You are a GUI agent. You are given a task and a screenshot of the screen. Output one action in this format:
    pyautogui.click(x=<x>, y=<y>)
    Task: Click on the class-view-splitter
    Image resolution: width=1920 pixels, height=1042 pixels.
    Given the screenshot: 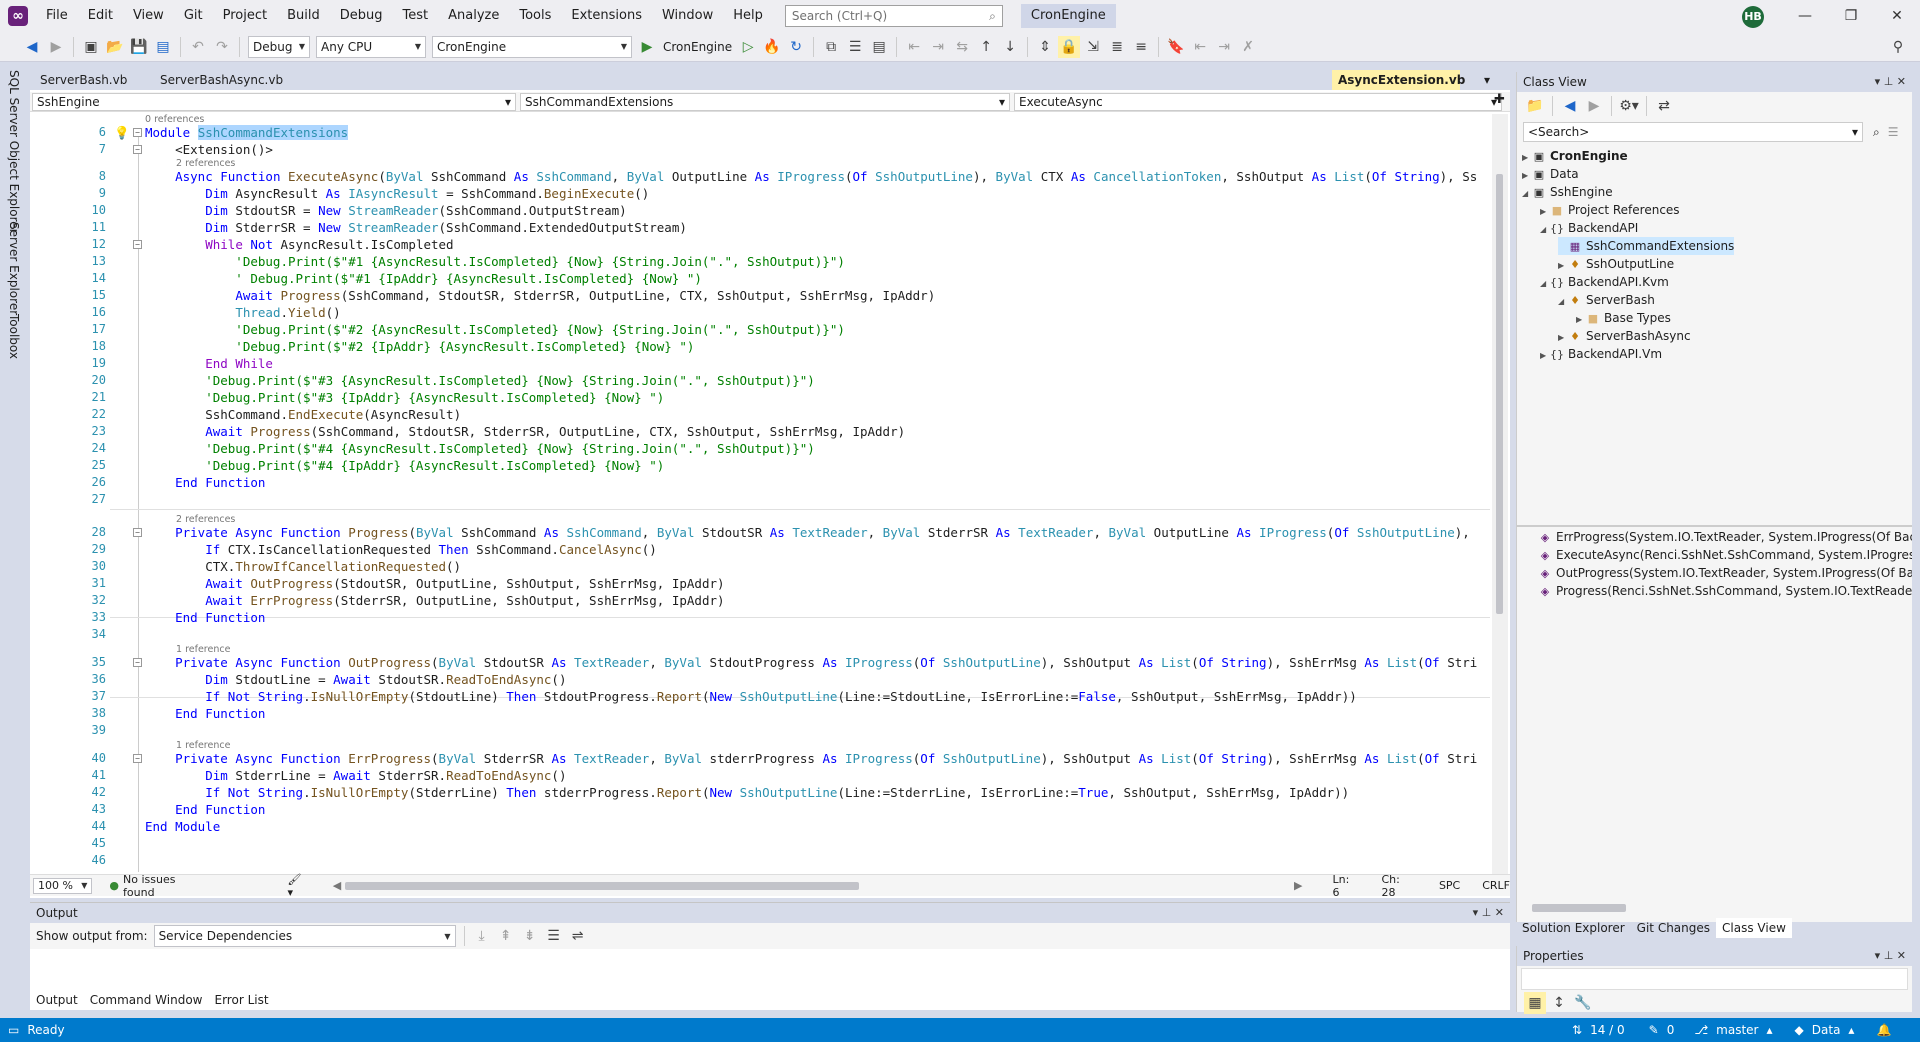 What is the action you would take?
    pyautogui.click(x=1714, y=526)
    